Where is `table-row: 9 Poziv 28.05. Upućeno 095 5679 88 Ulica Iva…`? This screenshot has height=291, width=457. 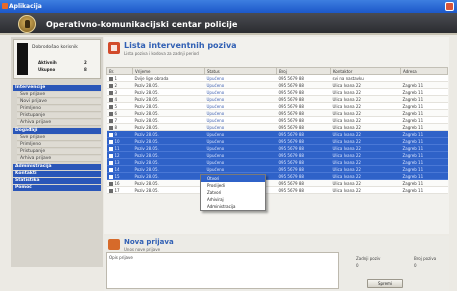 table-row: 9 Poziv 28.05. Upućeno 095 5679 88 Ulica Iva… is located at coordinates (277, 134).